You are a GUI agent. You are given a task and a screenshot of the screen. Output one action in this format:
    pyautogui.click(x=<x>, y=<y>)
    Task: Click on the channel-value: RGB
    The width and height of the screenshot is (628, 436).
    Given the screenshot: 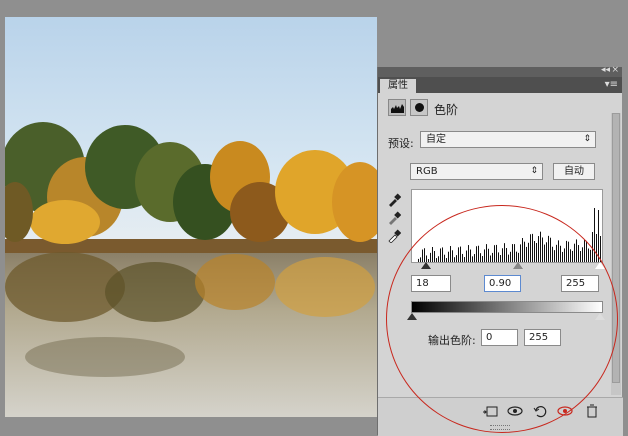 What is the action you would take?
    pyautogui.click(x=427, y=171)
    